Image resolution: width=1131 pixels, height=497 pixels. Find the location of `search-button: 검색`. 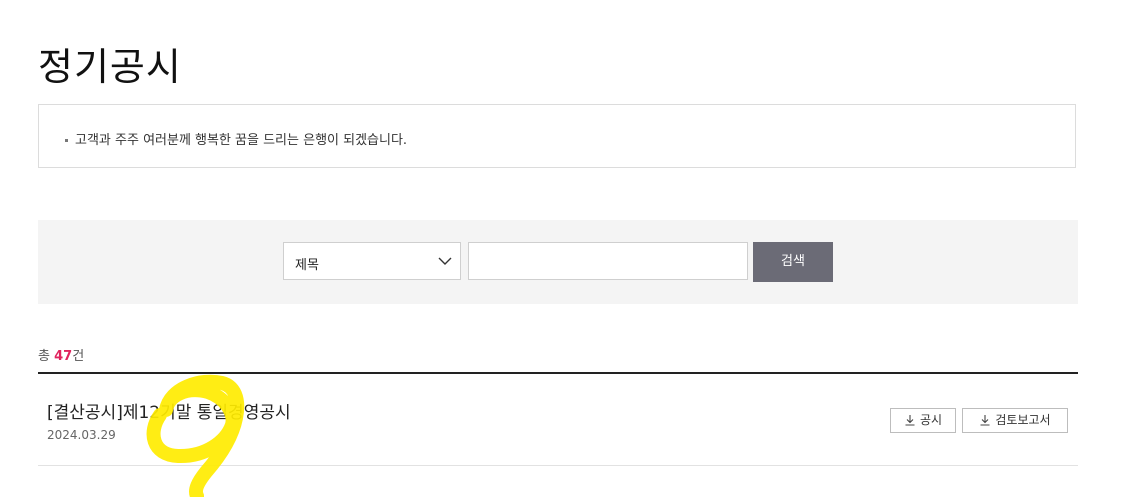

search-button: 검색 is located at coordinates (793, 262).